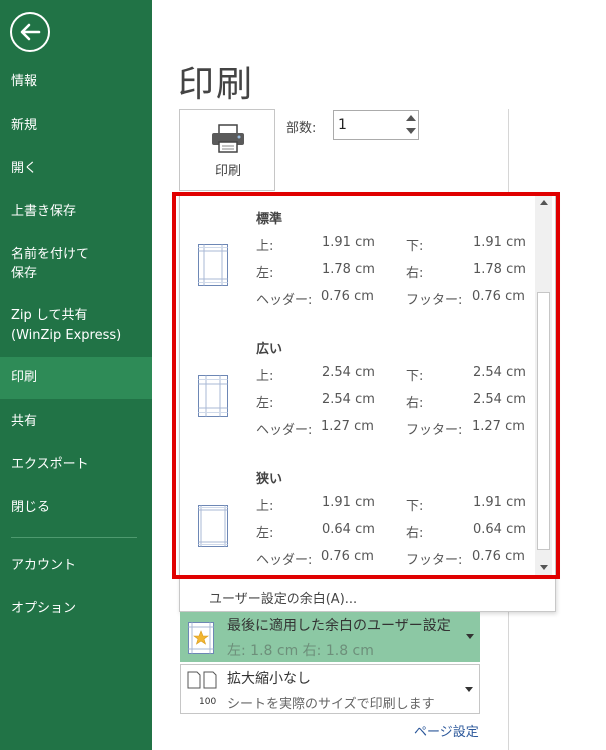 The image size is (606, 750). I want to click on nav-share: 共有, so click(76, 421).